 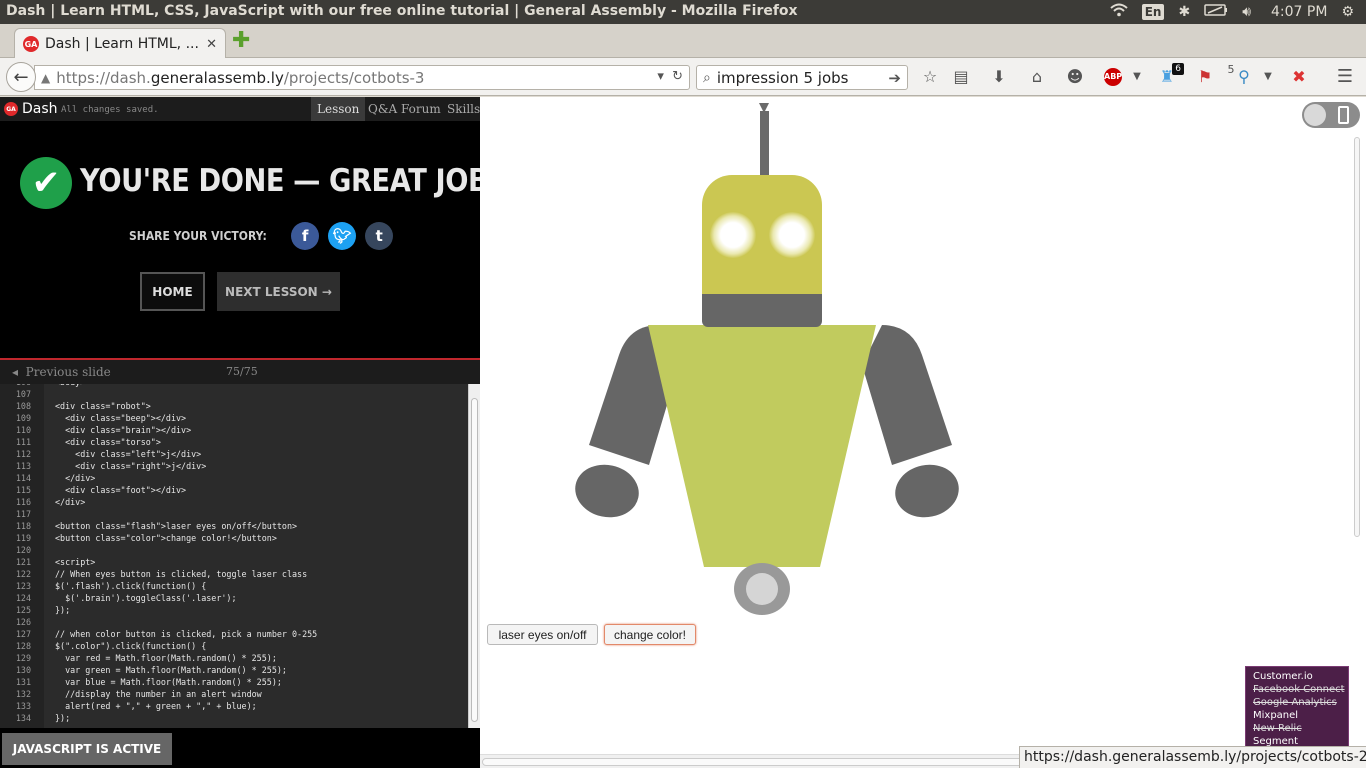 I want to click on line-number: 132, so click(x=23, y=694).